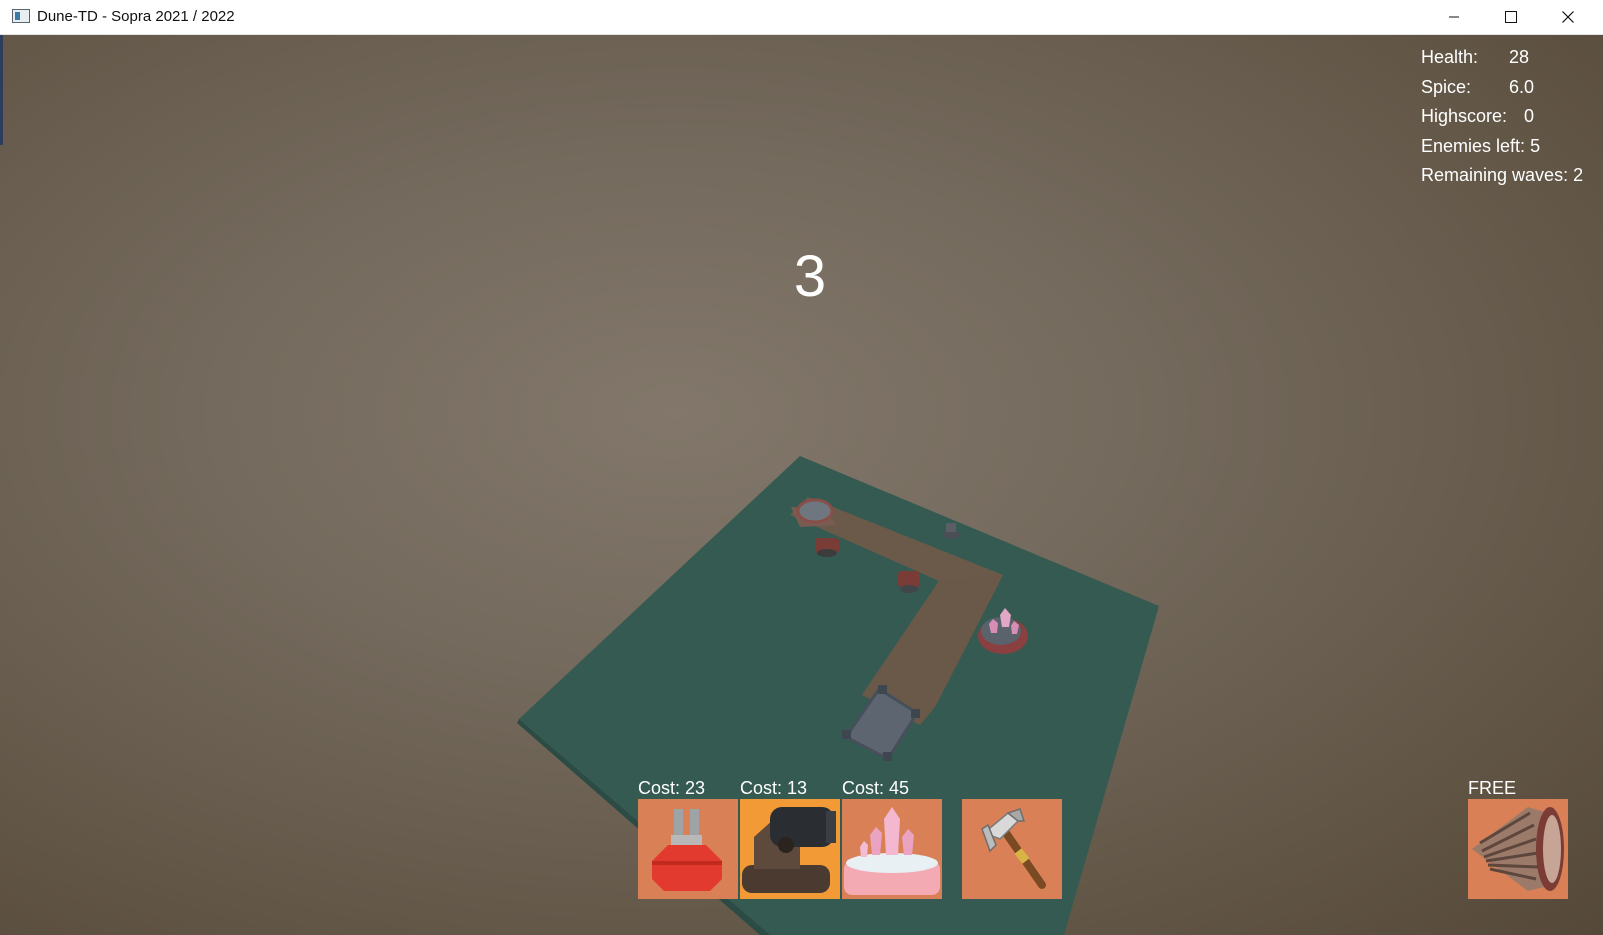 The image size is (1603, 935). Describe the element at coordinates (909, 579) in the screenshot. I see `enemy-unit` at that location.